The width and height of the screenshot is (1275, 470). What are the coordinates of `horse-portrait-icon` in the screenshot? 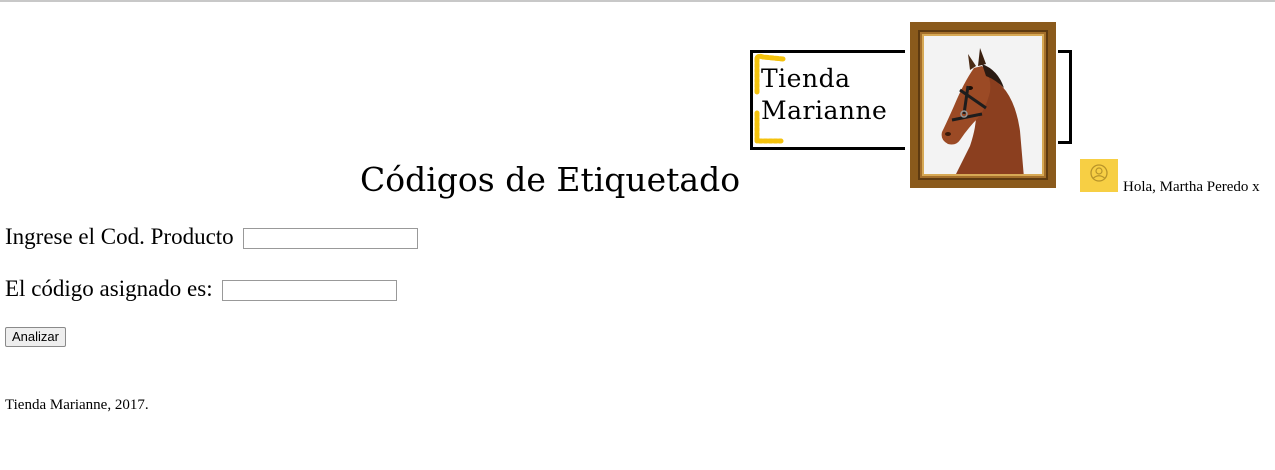 It's located at (983, 105).